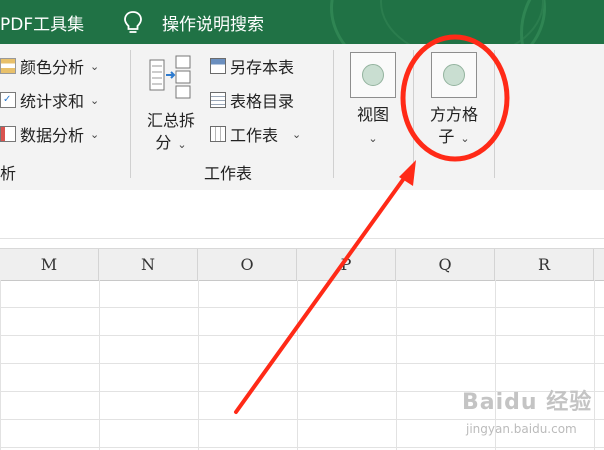  I want to click on table-index-icon, so click(218, 100).